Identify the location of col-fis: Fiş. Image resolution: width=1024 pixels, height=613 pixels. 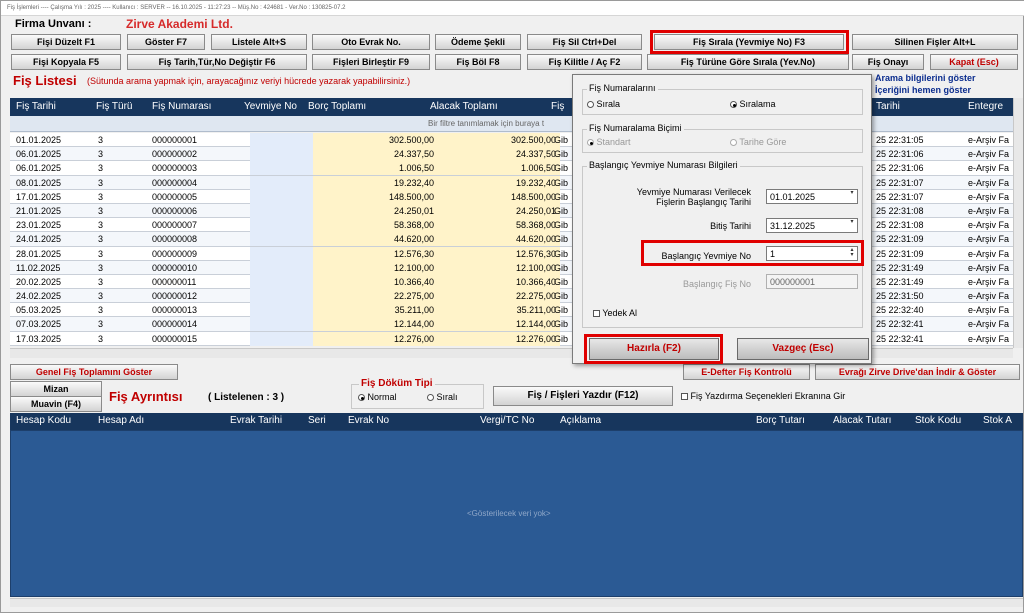
(557, 106).